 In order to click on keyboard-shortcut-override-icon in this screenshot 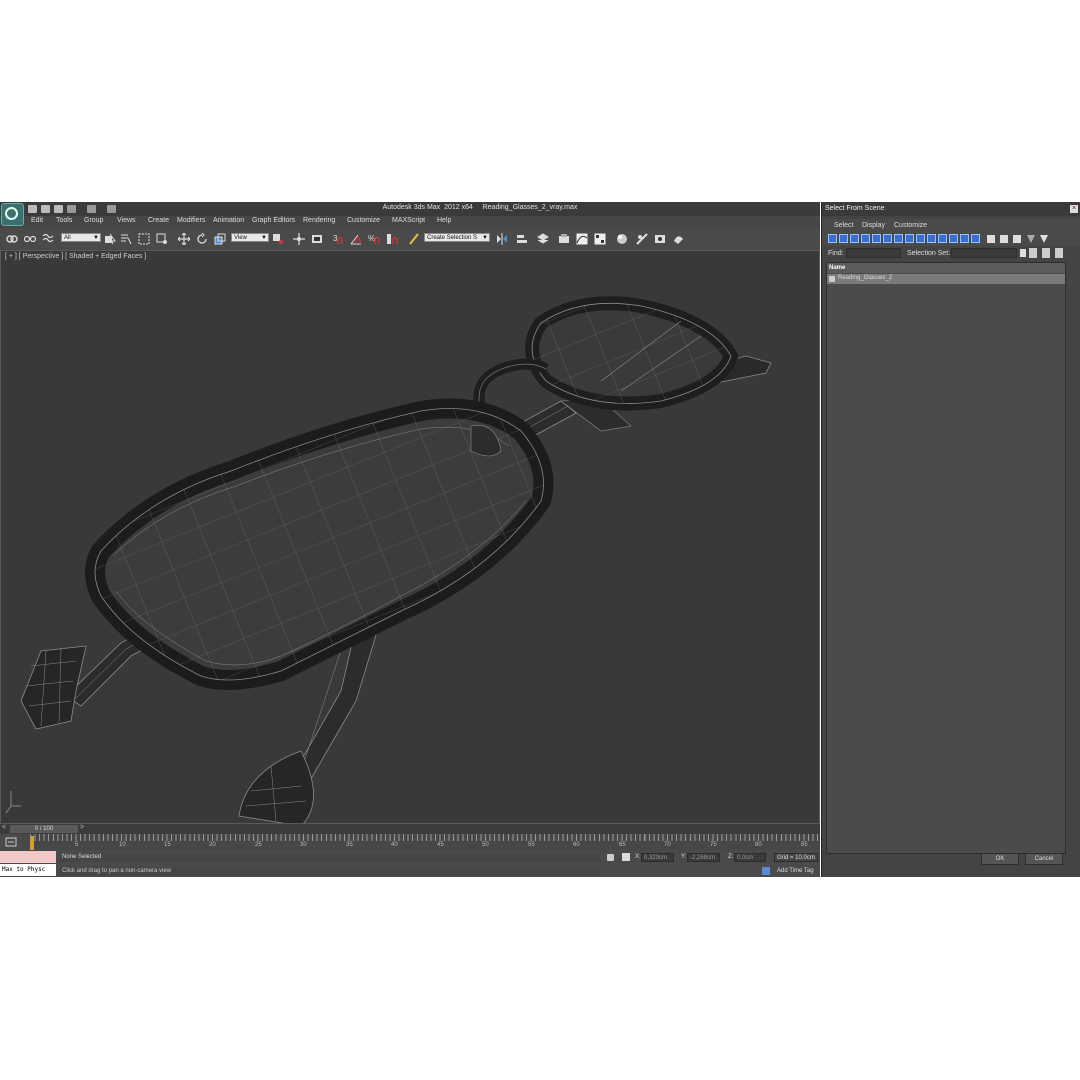, I will do `click(317, 239)`.